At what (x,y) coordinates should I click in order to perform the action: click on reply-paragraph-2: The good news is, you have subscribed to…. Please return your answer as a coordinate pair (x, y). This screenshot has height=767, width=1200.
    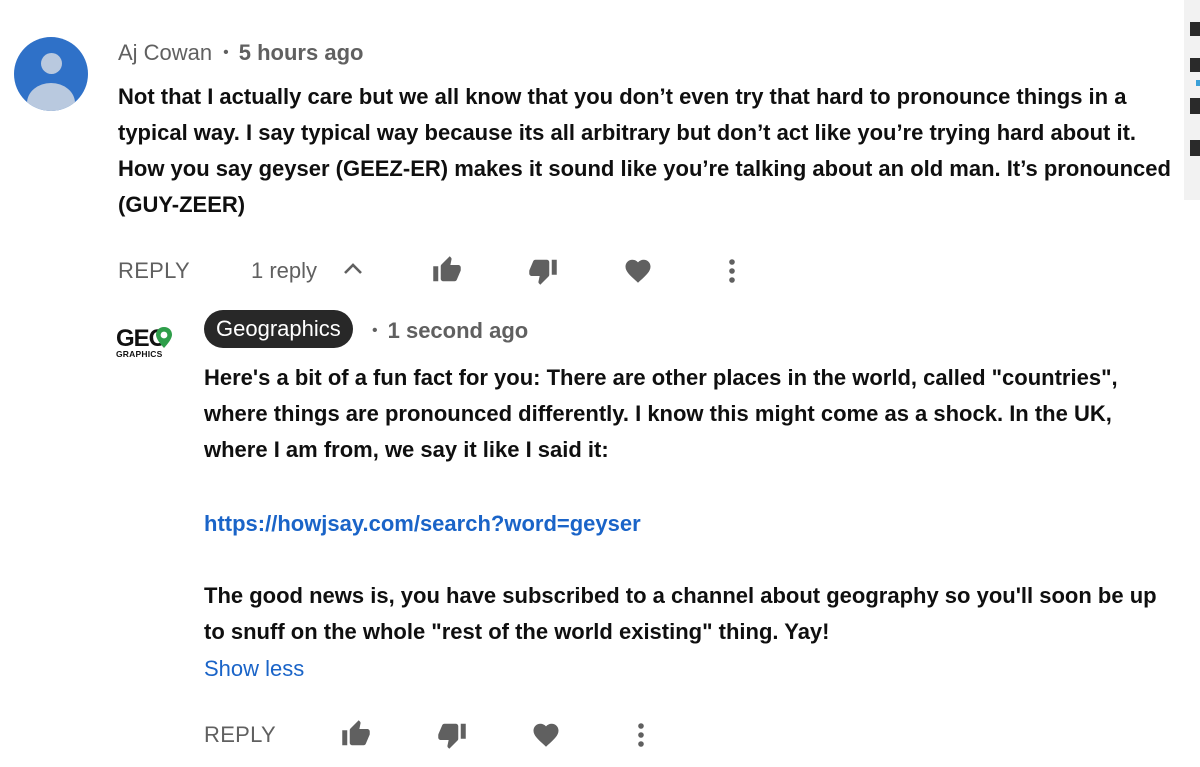
    Looking at the image, I should click on (680, 613).